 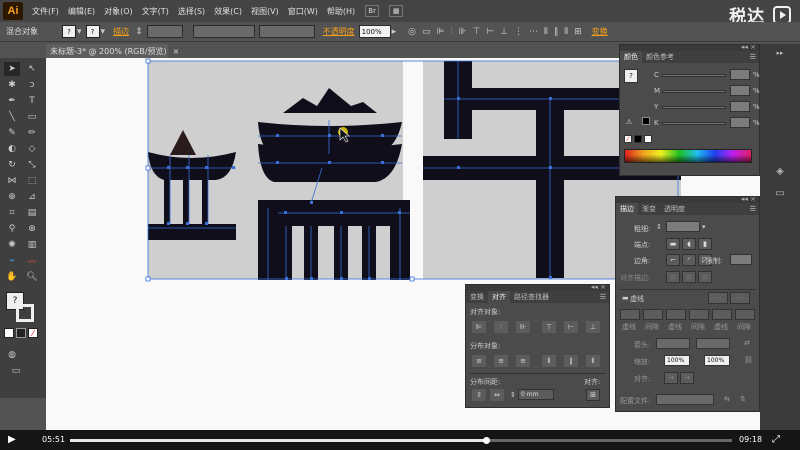 I want to click on screen-mode-icon: ▭, so click(x=16, y=371).